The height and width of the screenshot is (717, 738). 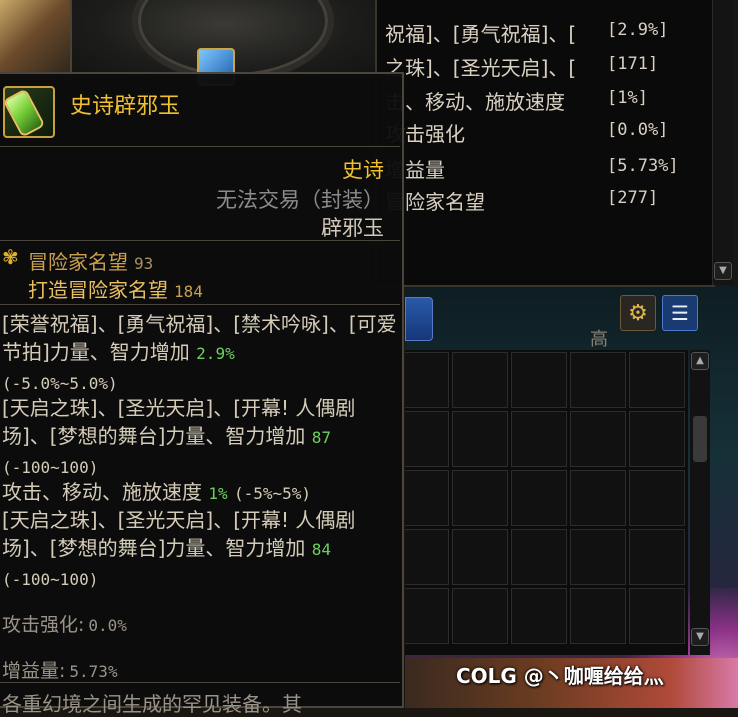 I want to click on option-range: (-5%~5%), so click(x=272, y=493).